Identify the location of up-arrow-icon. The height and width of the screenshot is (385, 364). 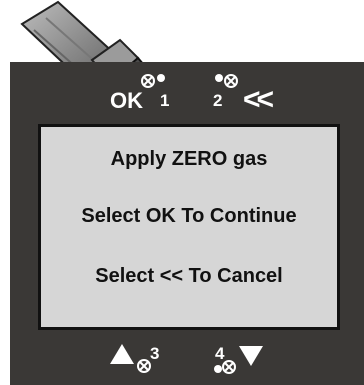
(122, 354).